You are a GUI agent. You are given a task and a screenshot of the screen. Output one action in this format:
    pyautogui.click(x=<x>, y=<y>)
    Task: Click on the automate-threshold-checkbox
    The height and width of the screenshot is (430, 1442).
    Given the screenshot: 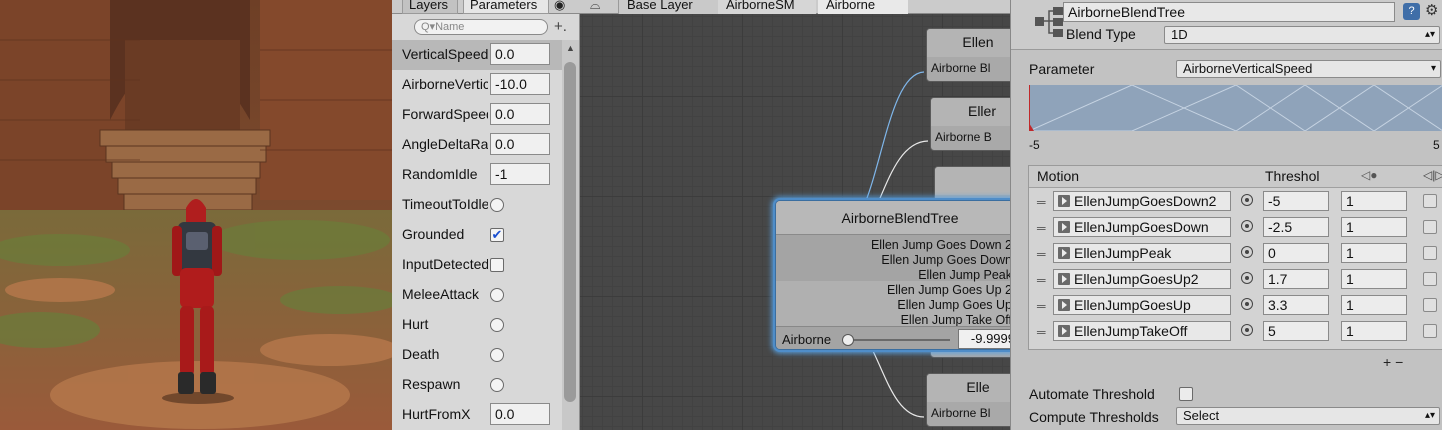 What is the action you would take?
    pyautogui.click(x=1186, y=394)
    